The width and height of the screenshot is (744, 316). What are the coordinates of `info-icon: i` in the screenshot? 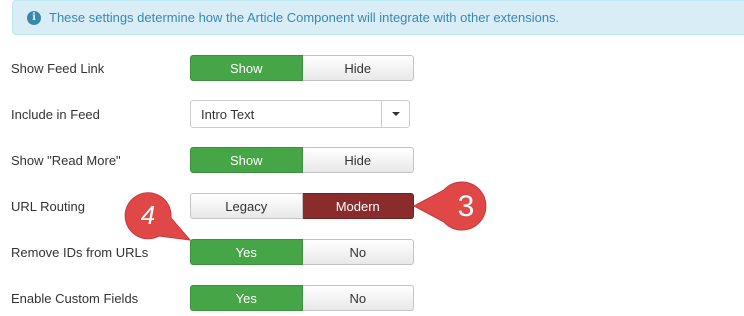 It's located at (34, 17).